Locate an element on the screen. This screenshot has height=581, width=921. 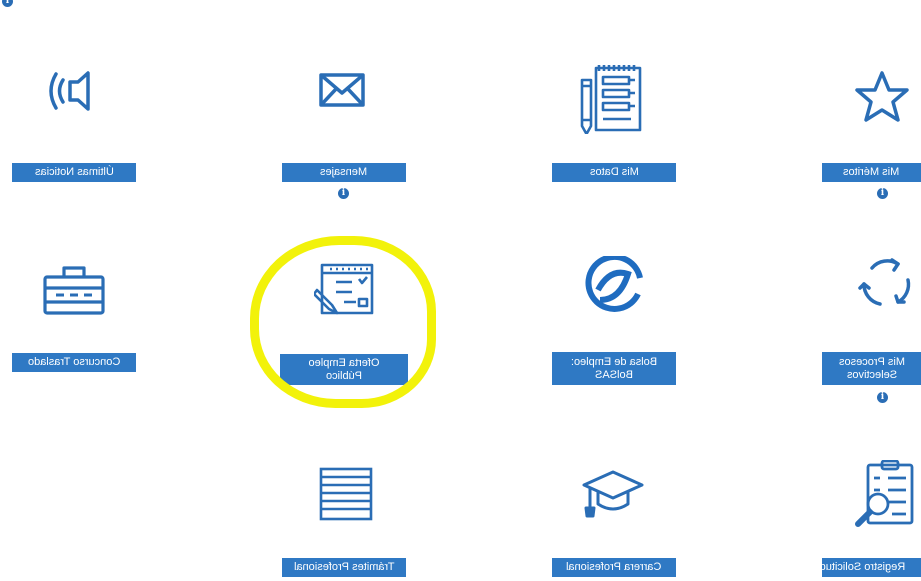
bolsa-empleo-button: Bolsa de Empleo: BolSAS is located at coordinates (614, 368).